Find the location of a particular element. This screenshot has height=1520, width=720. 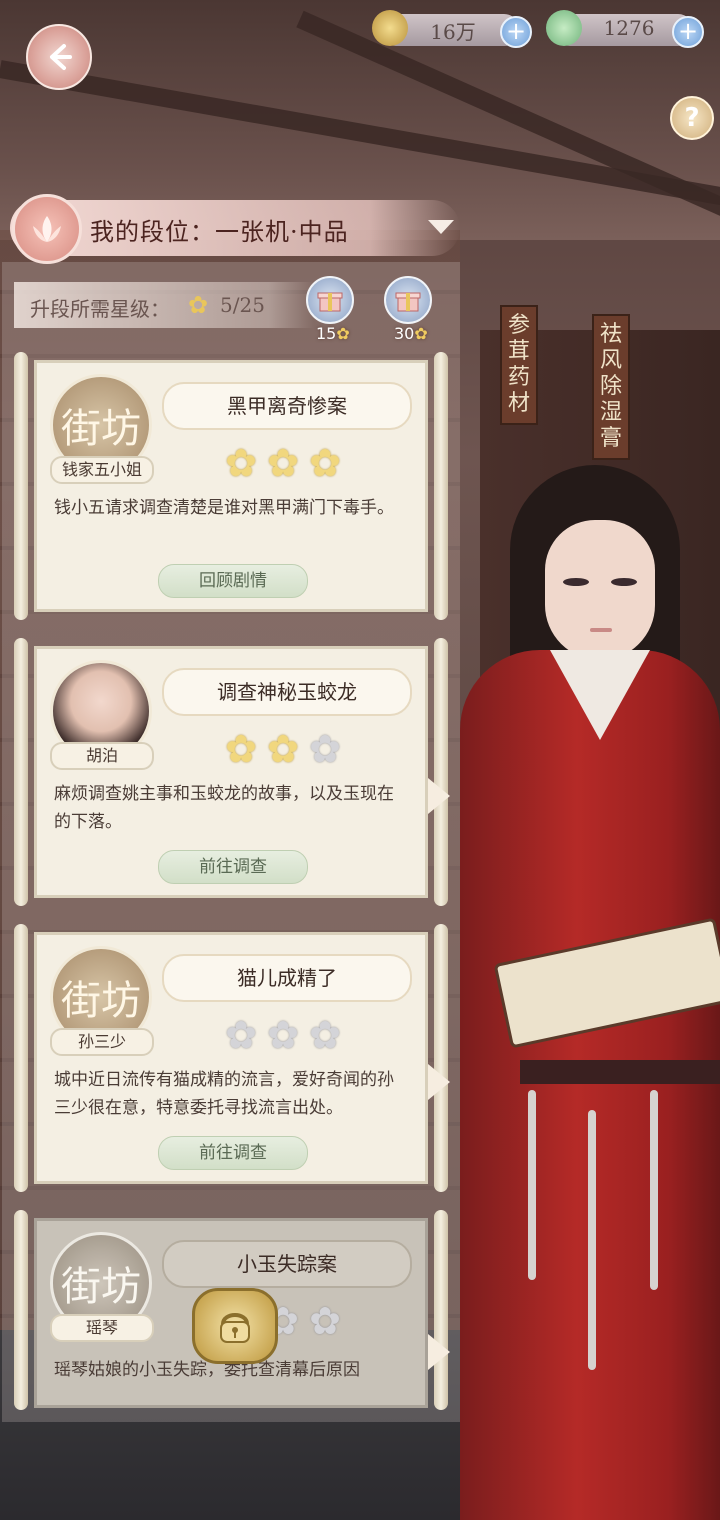

case-description: 城中近日流传有猫成精的流言，爱好奇闻的孙三少很在意，特意委托寻找流言出处。 is located at coordinates (224, 1094).